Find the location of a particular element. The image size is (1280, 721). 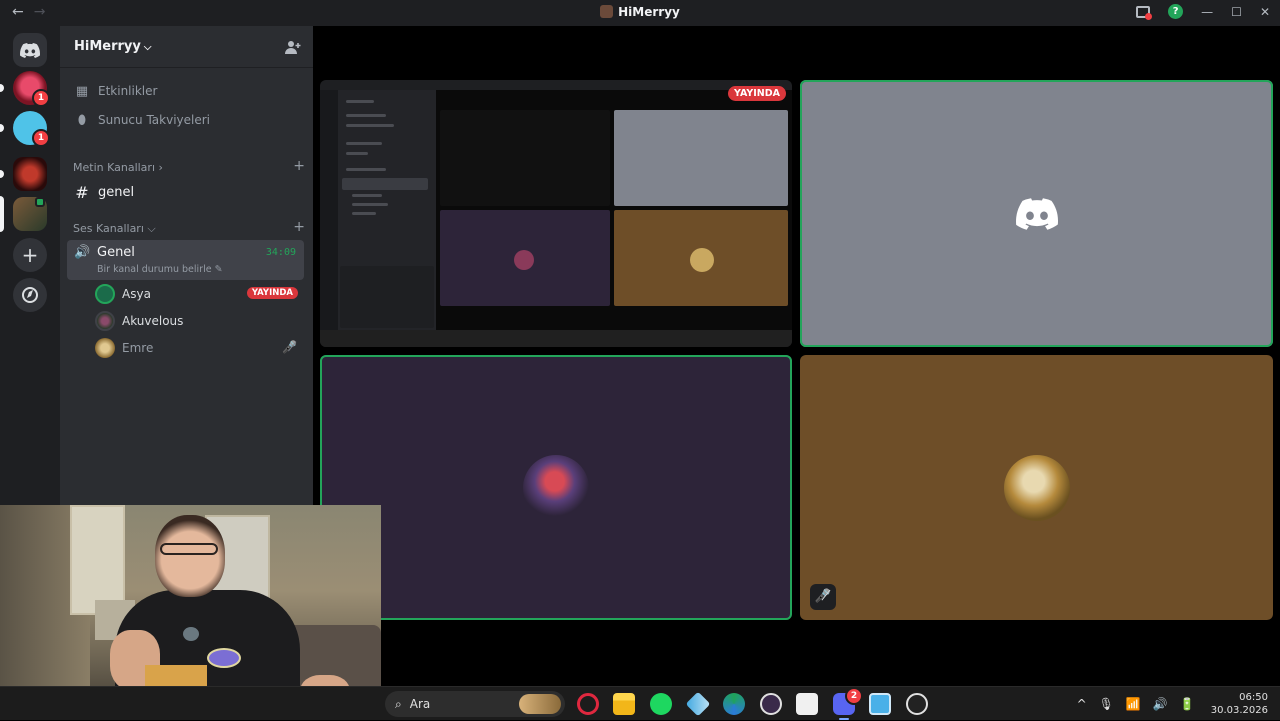

edge-icon is located at coordinates (734, 704).